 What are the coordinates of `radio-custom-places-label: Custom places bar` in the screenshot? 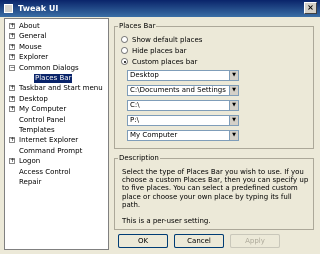 It's located at (165, 62).